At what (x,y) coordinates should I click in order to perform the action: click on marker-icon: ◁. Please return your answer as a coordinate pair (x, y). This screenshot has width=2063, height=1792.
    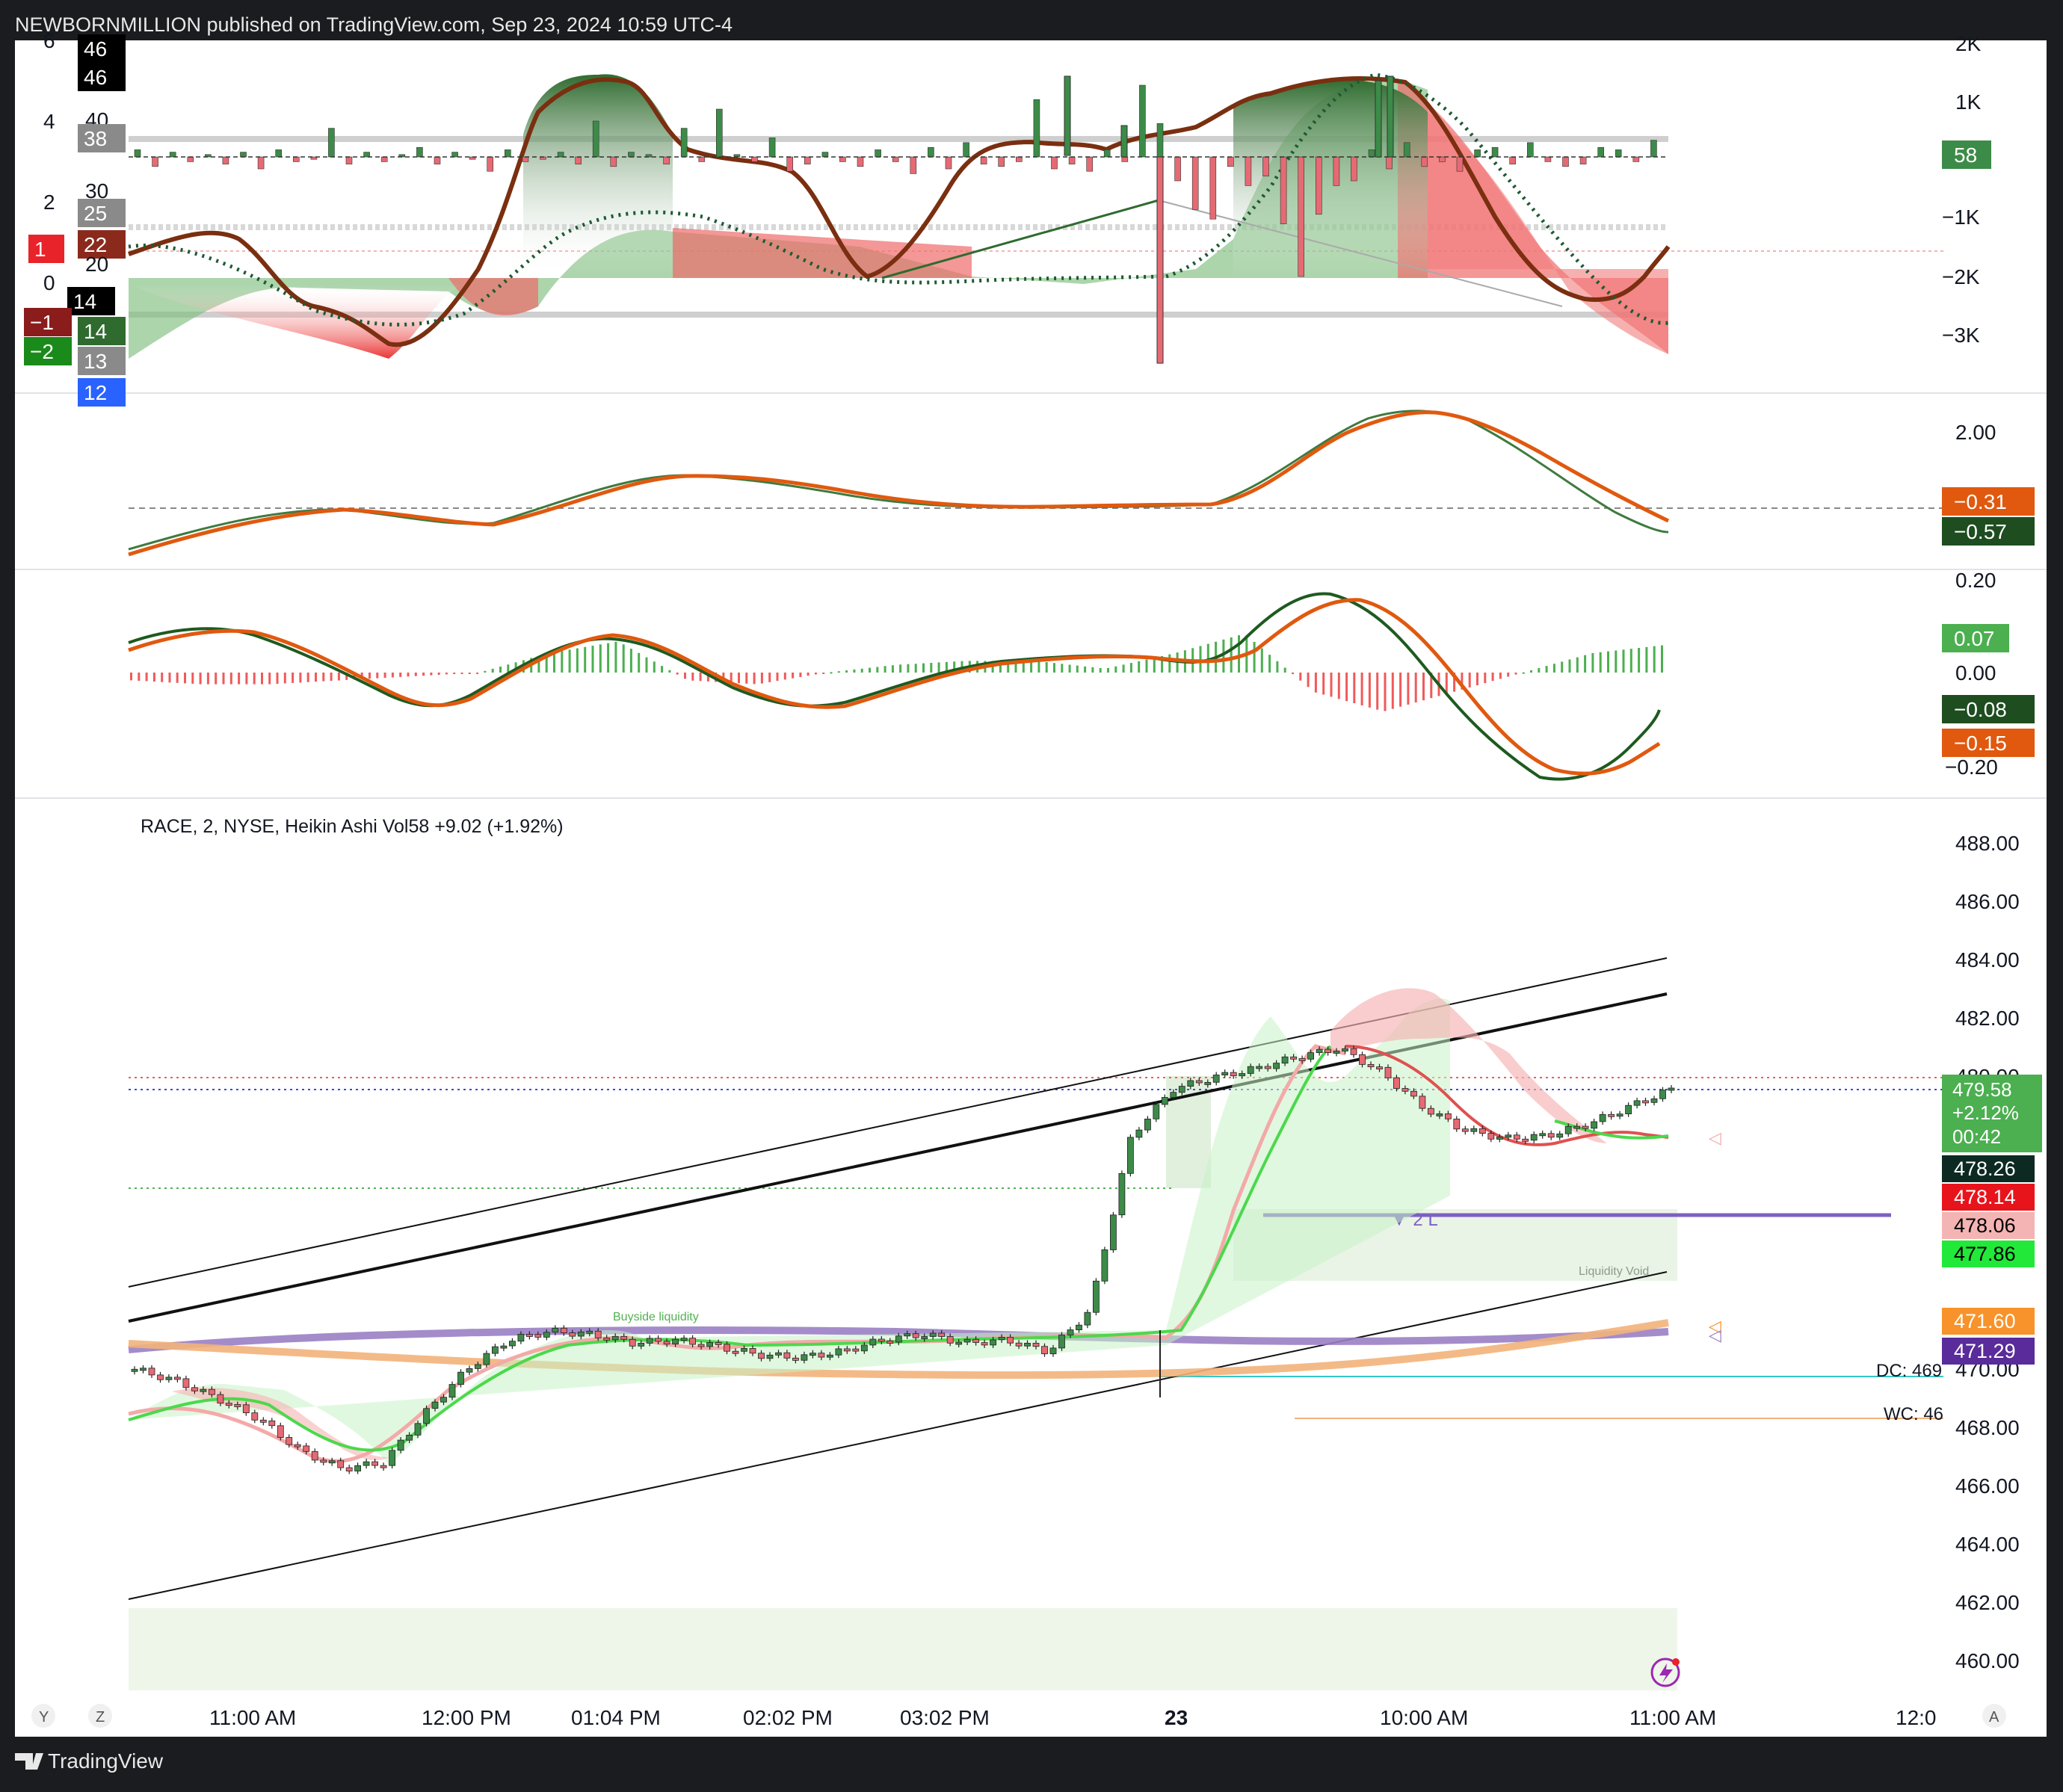
    Looking at the image, I should click on (1715, 1138).